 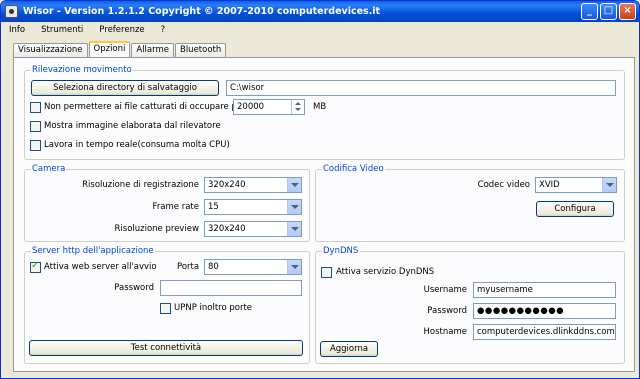 What do you see at coordinates (213, 308) in the screenshot?
I see `upnp-label: UPNP inoltro porte` at bounding box center [213, 308].